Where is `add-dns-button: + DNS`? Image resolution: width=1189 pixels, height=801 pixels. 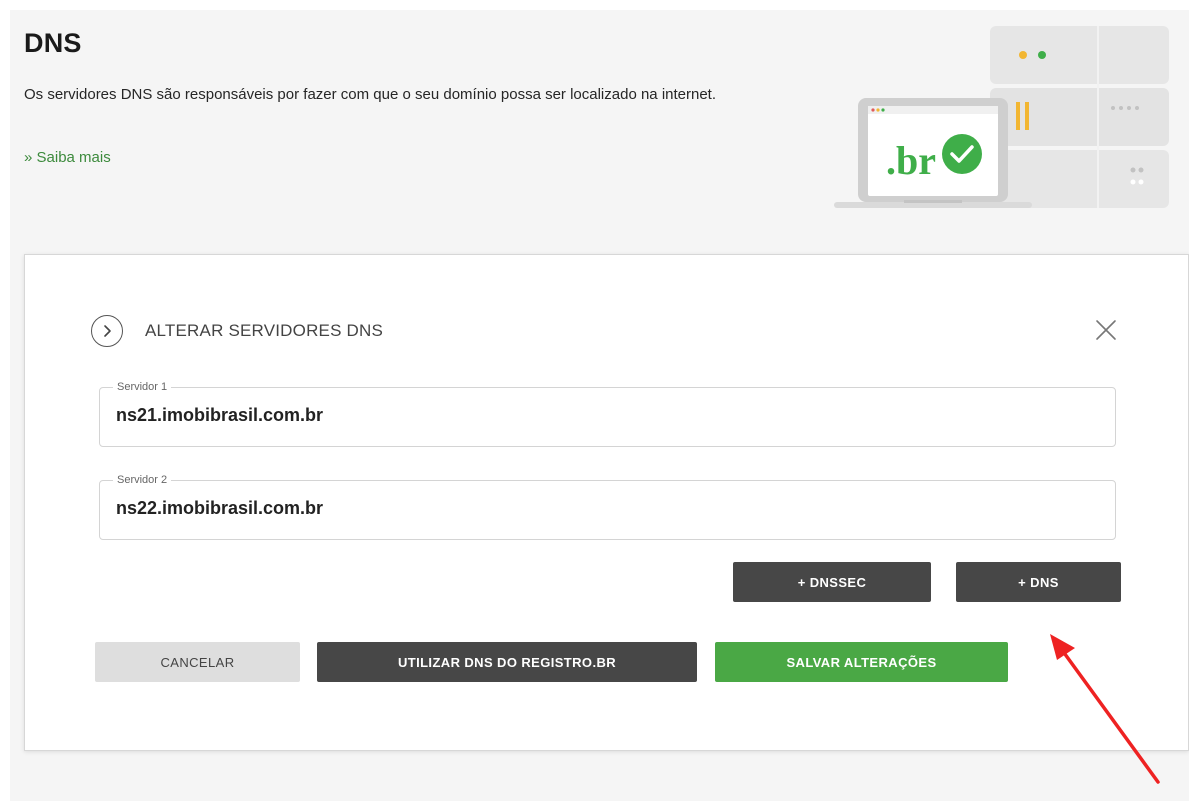
add-dns-button: + DNS is located at coordinates (1038, 582).